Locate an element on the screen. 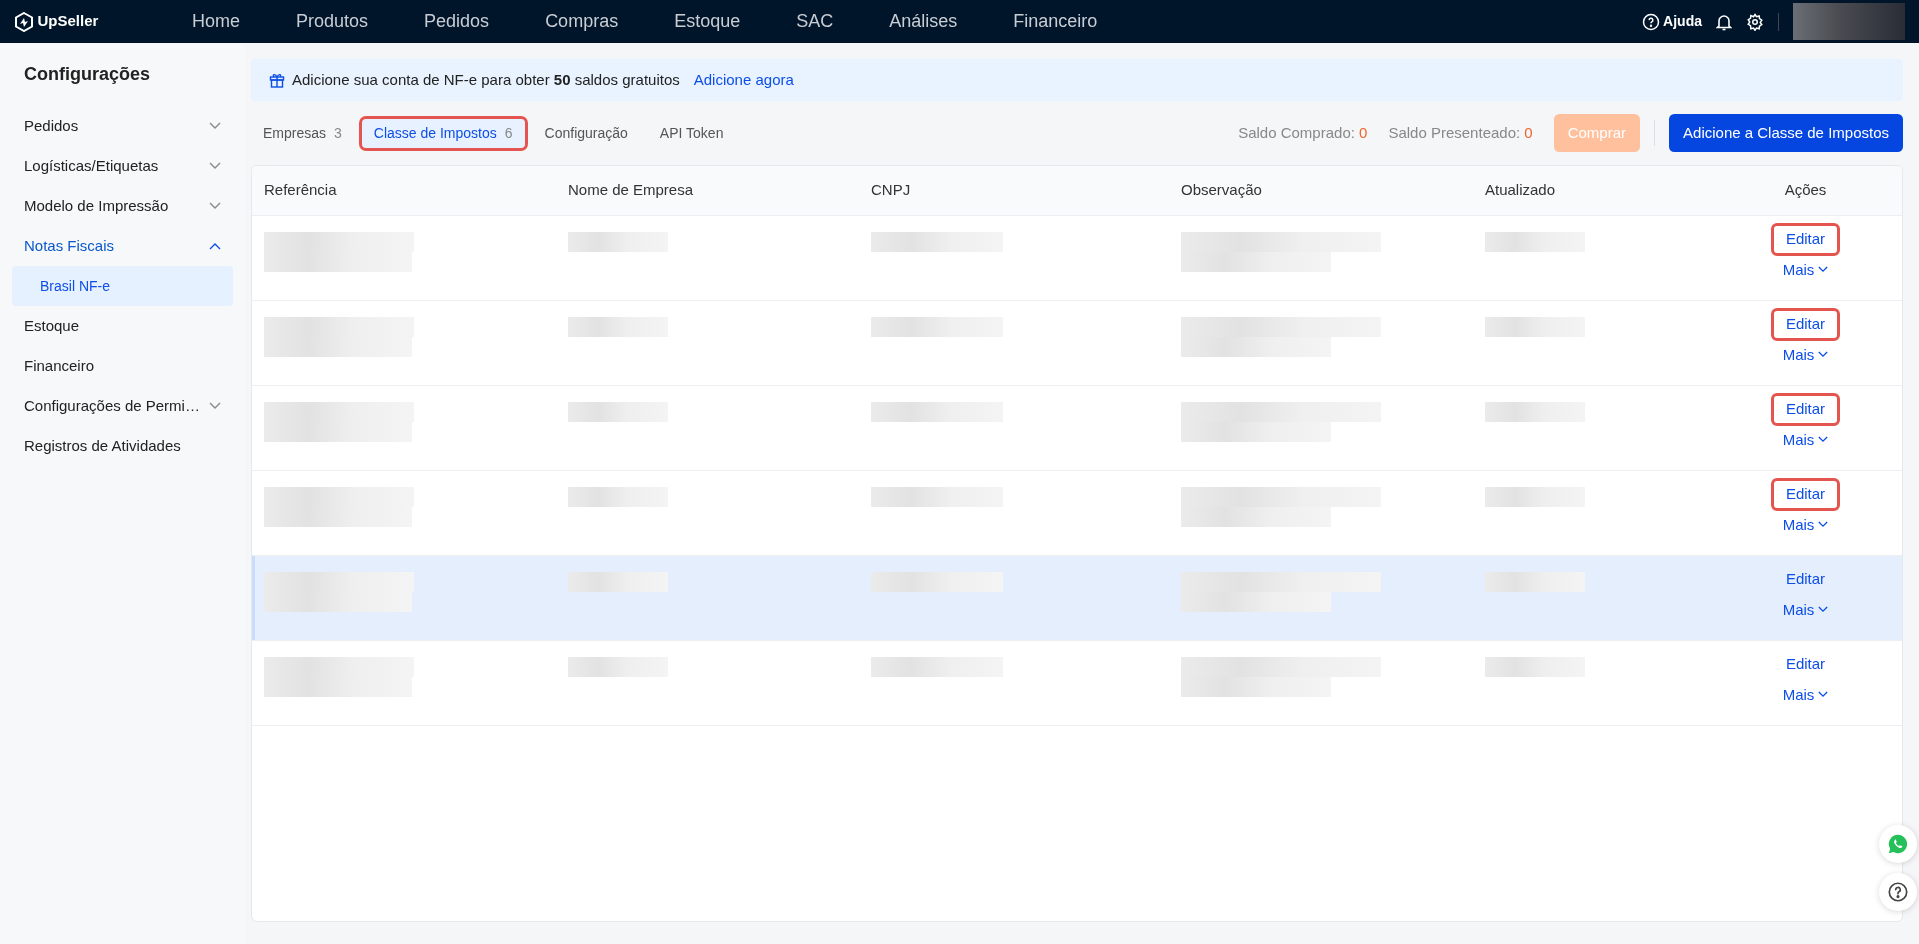 The height and width of the screenshot is (944, 1919). nav-link: Pedidos is located at coordinates (457, 21).